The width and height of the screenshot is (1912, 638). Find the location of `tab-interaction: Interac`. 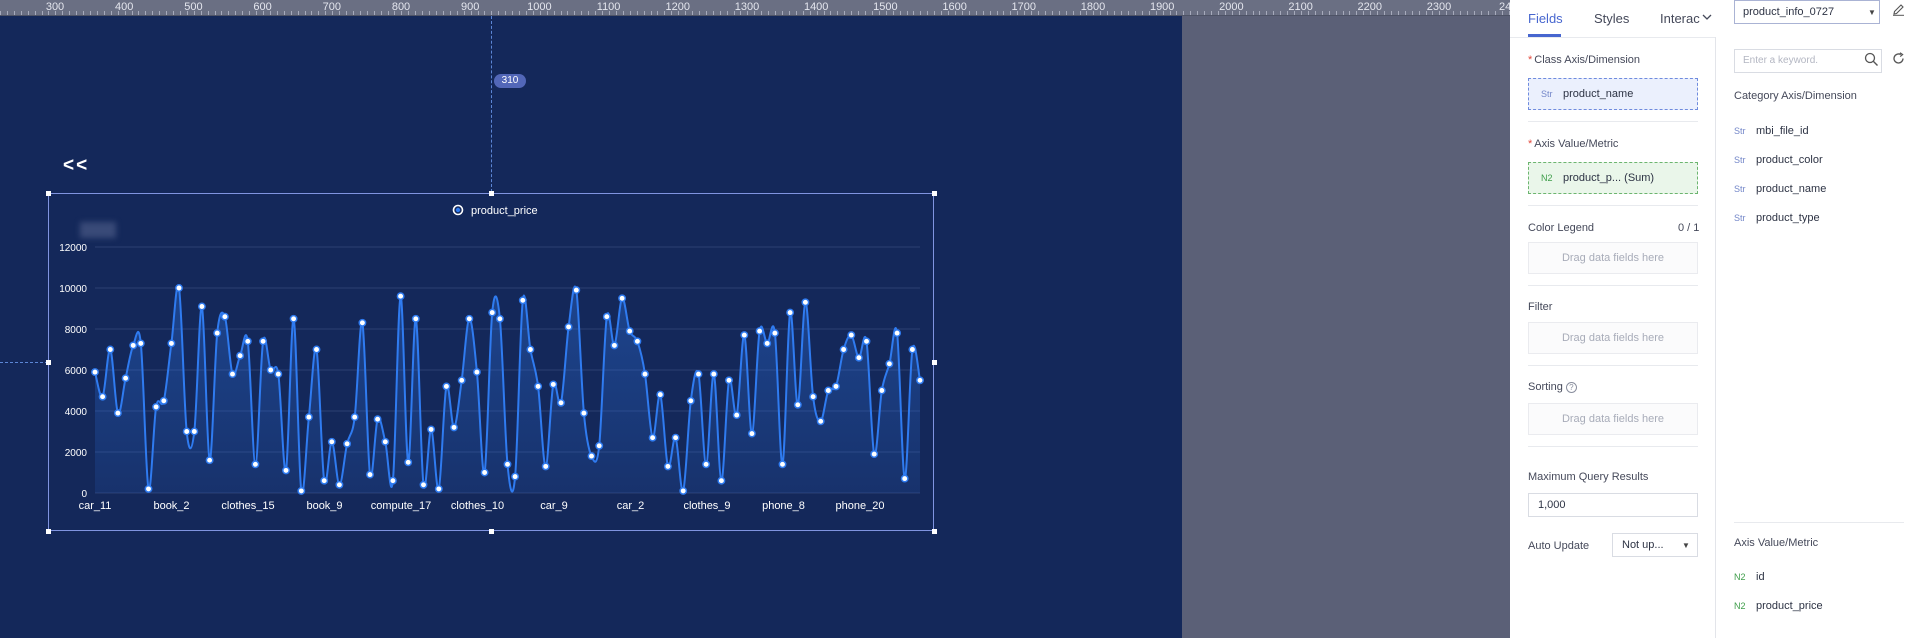

tab-interaction: Interac is located at coordinates (1680, 18).